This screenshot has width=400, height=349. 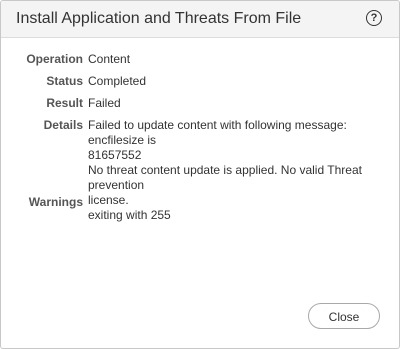 I want to click on details-line: 81657552, so click(x=115, y=155).